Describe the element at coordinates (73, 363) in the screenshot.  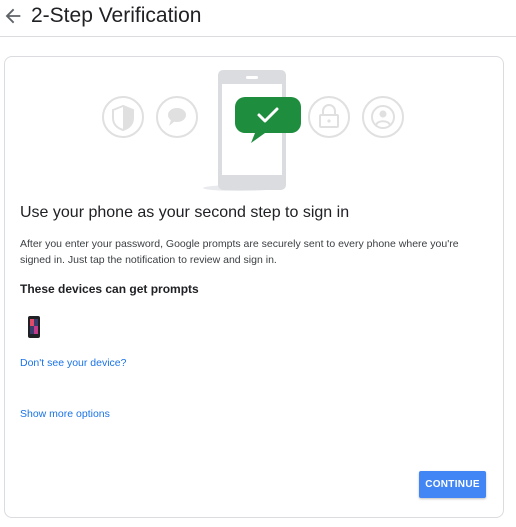
I see `dont-see-device-link: Don't see your device?` at that location.